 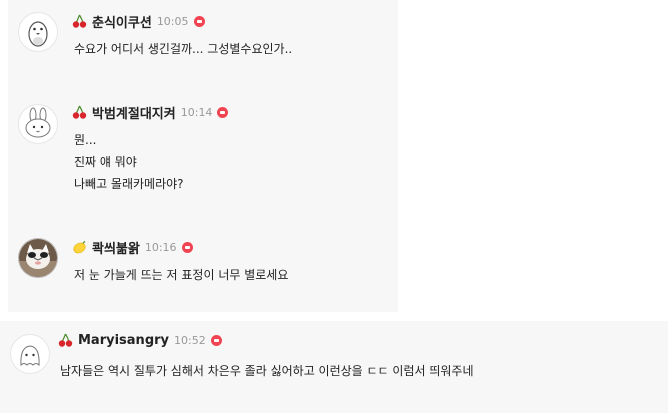 I want to click on lemon-icon, so click(x=79, y=247).